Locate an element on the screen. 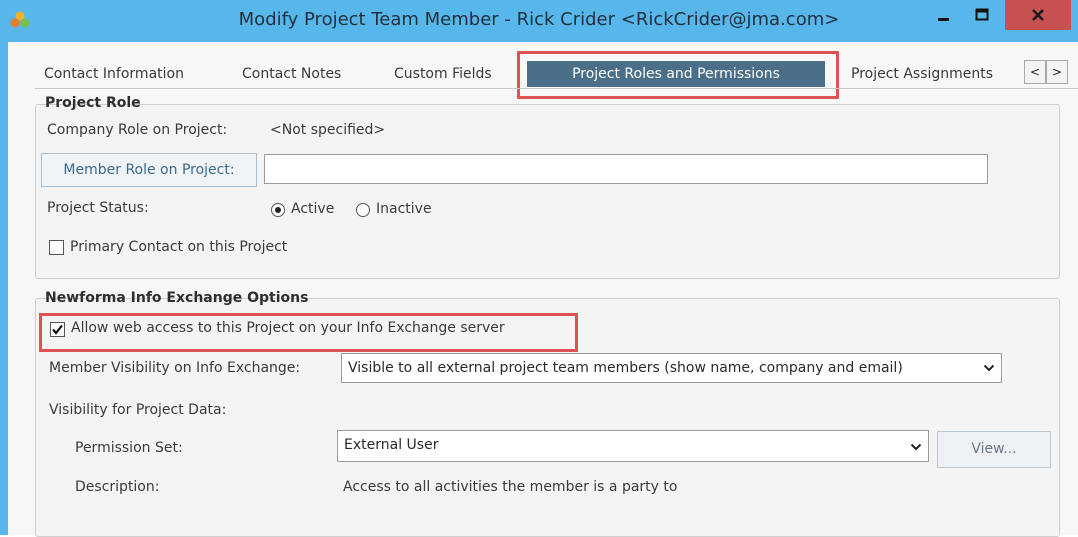 This screenshot has height=537, width=1078. tab-scroll-right-button: > is located at coordinates (1057, 72).